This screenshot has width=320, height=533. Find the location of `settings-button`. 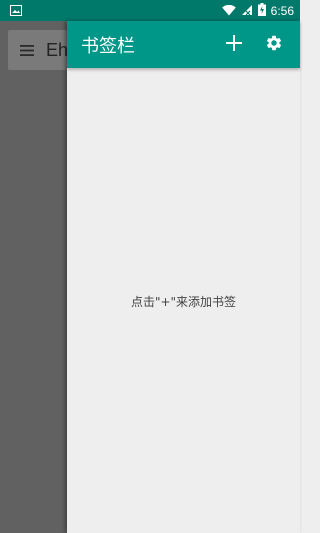

settings-button is located at coordinates (274, 45).